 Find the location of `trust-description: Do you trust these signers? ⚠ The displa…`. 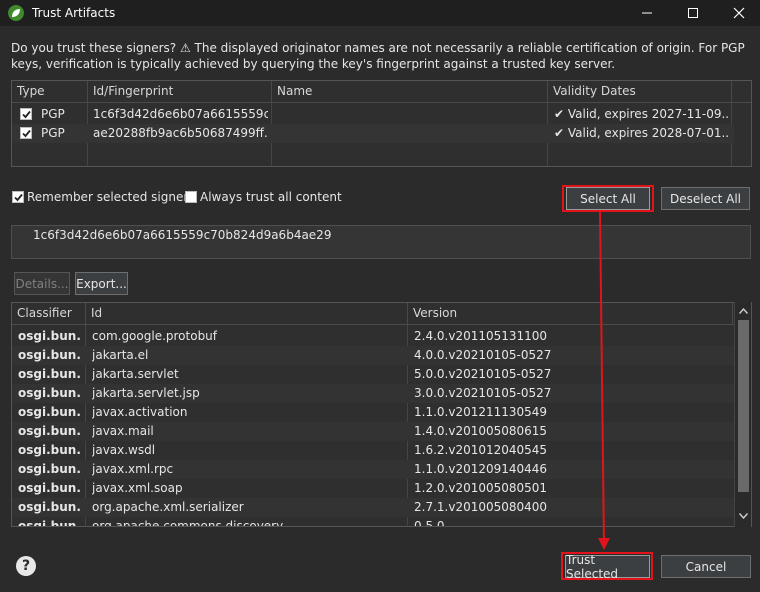

trust-description: Do you trust these signers? ⚠ The displa… is located at coordinates (378, 56).